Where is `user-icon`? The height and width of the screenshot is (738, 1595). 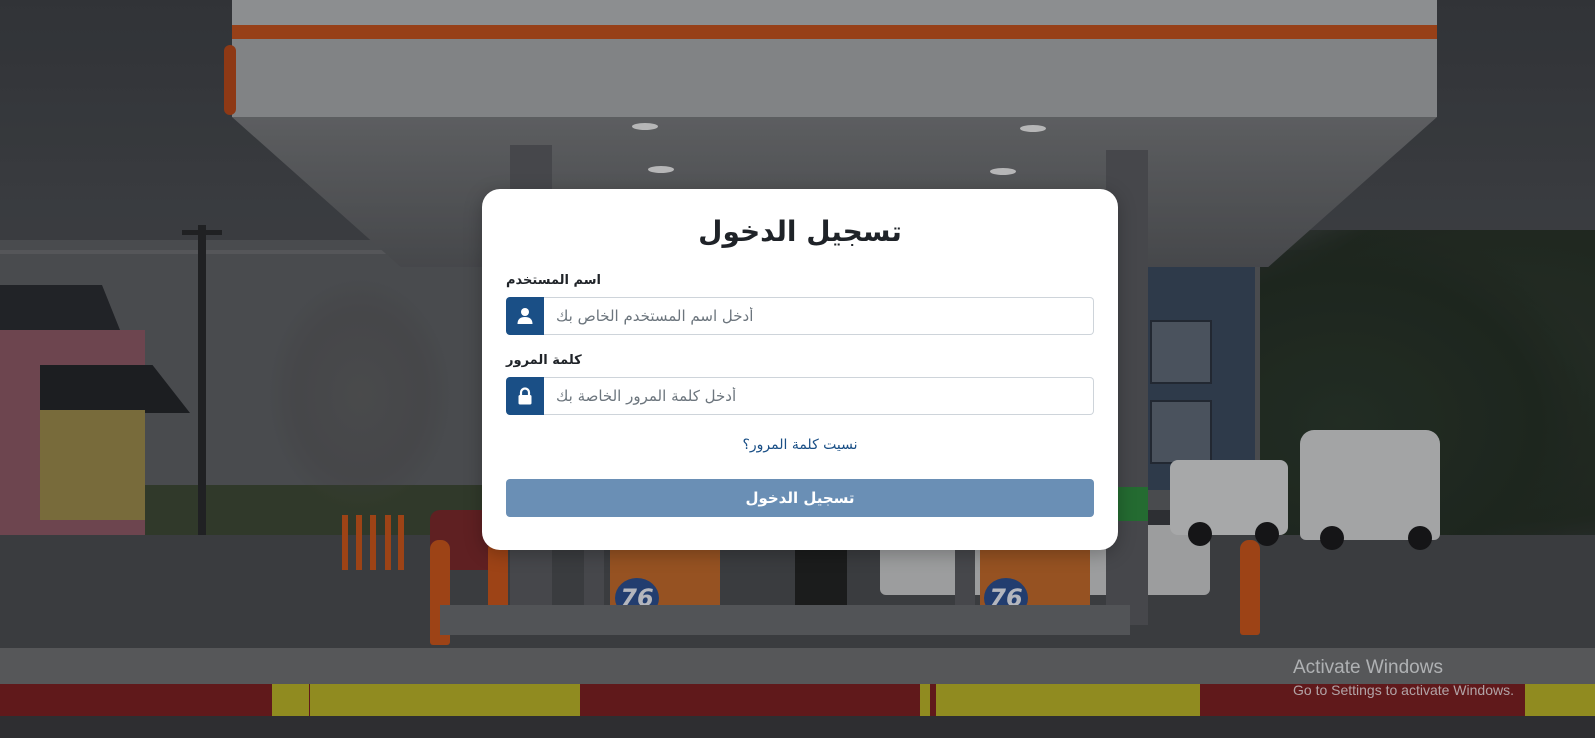 user-icon is located at coordinates (525, 316).